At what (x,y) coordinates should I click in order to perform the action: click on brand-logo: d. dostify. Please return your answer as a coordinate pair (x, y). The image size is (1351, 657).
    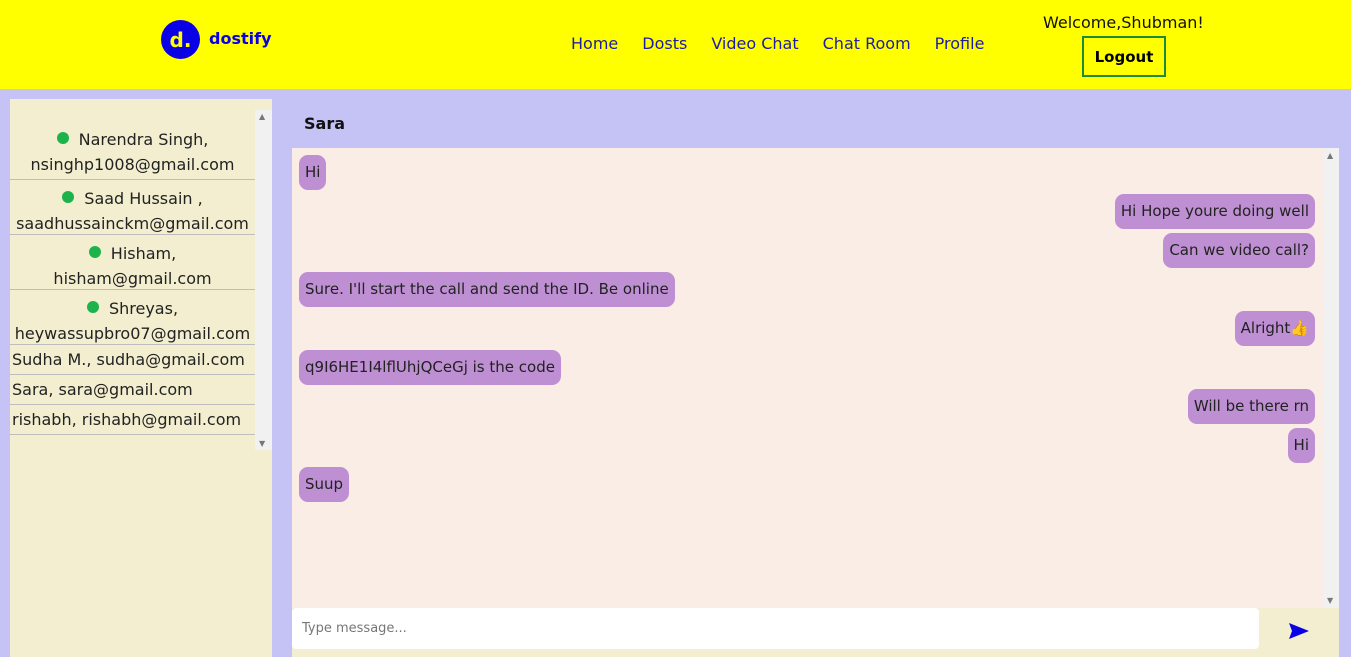
    Looking at the image, I should click on (216, 39).